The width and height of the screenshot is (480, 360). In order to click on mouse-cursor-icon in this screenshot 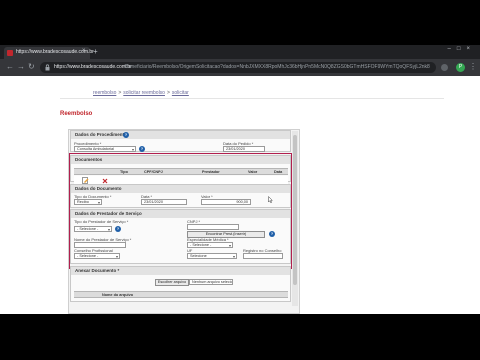, I will do `click(270, 199)`.